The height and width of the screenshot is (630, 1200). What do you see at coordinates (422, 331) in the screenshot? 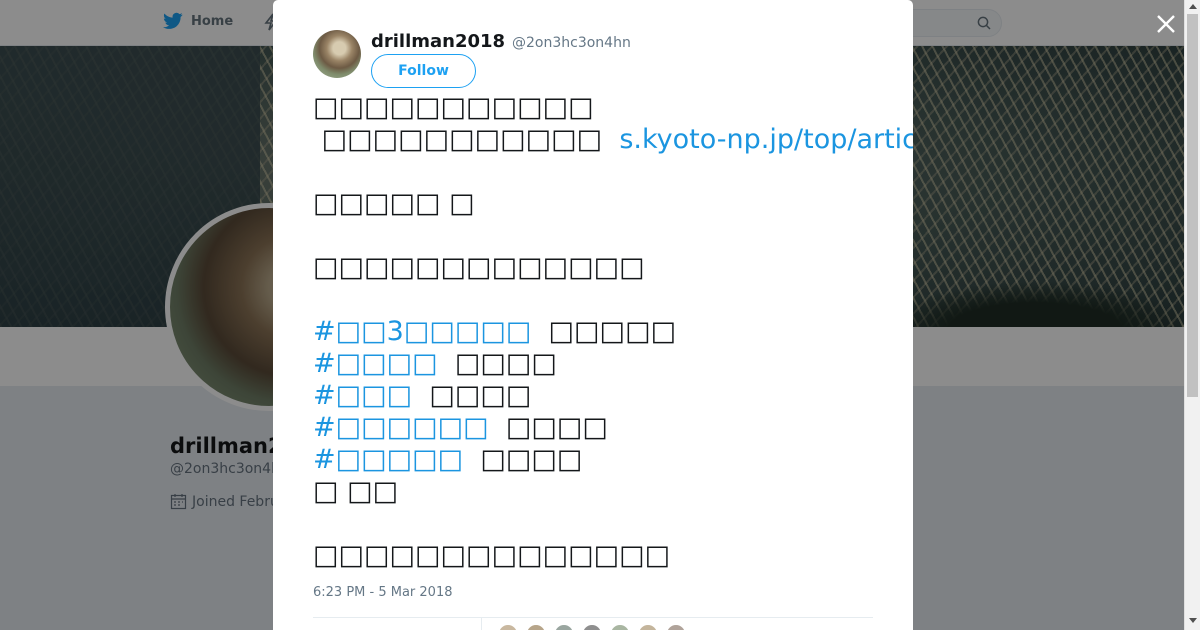
I see `hashtag-link: #□□3□□□□□` at bounding box center [422, 331].